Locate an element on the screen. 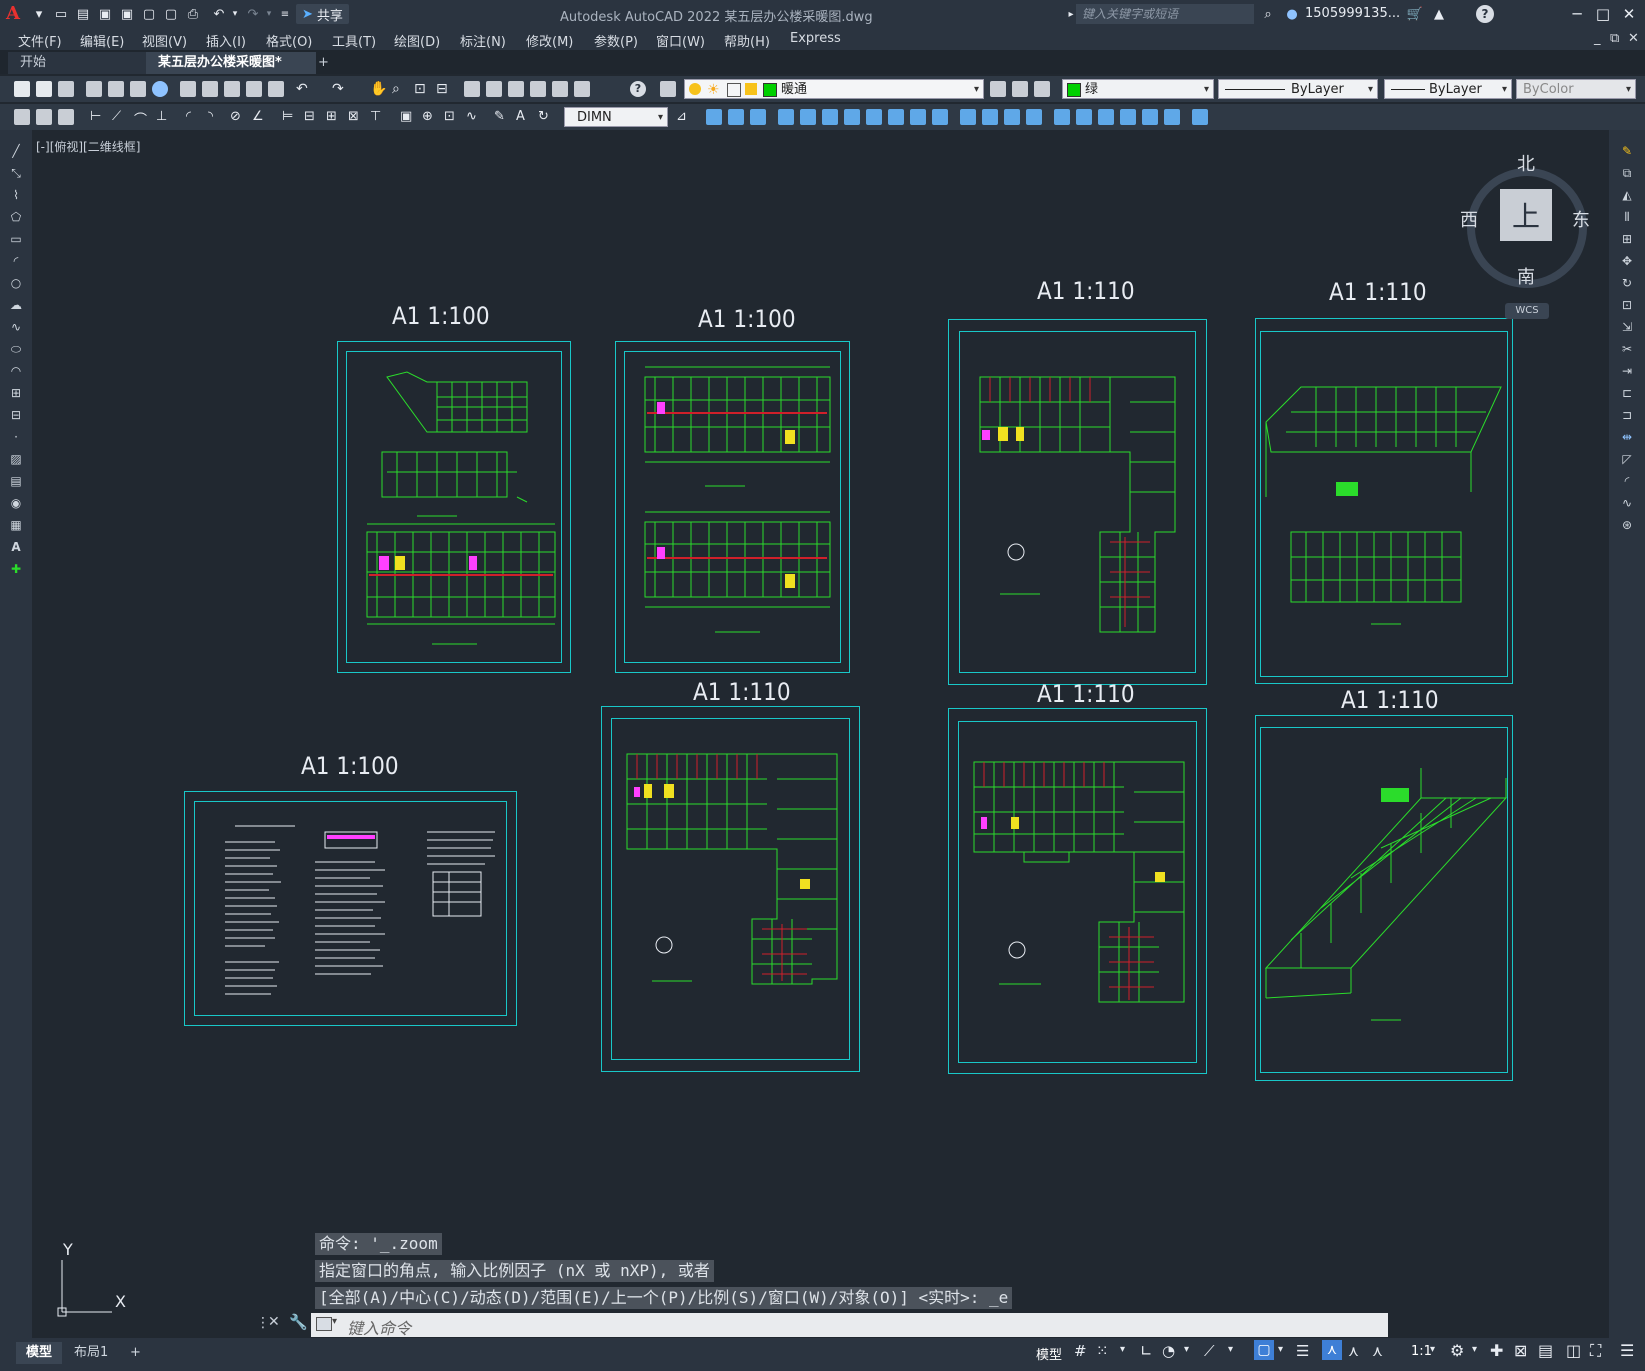  interfere-icon is located at coordinates (1034, 117).